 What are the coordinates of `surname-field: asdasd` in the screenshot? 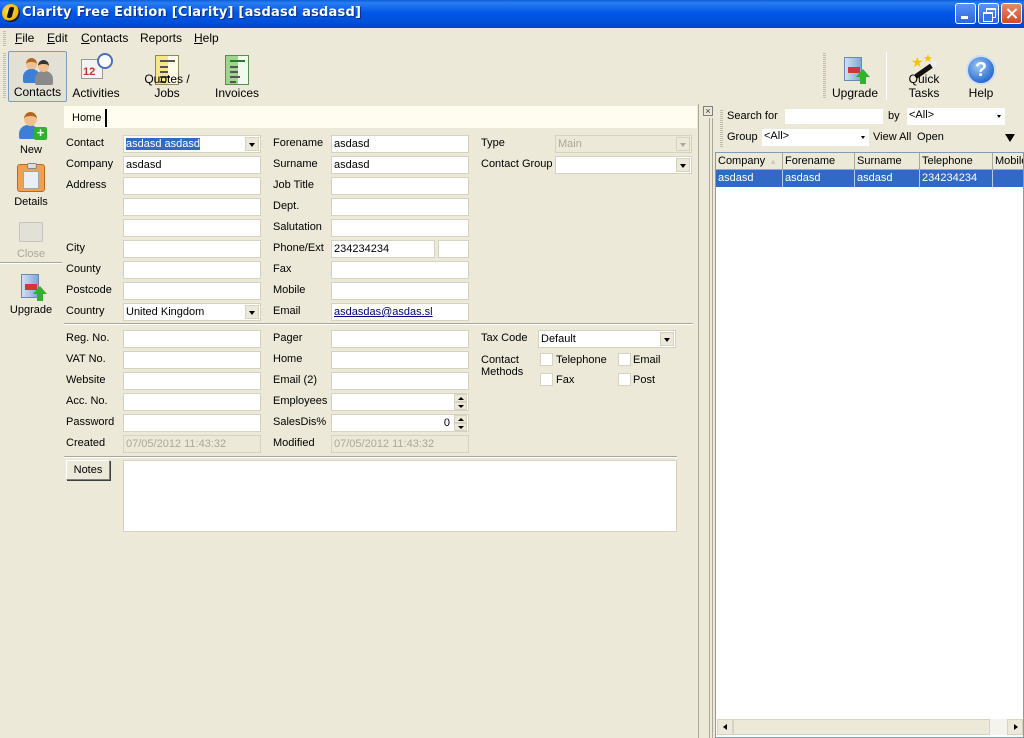 It's located at (400, 165).